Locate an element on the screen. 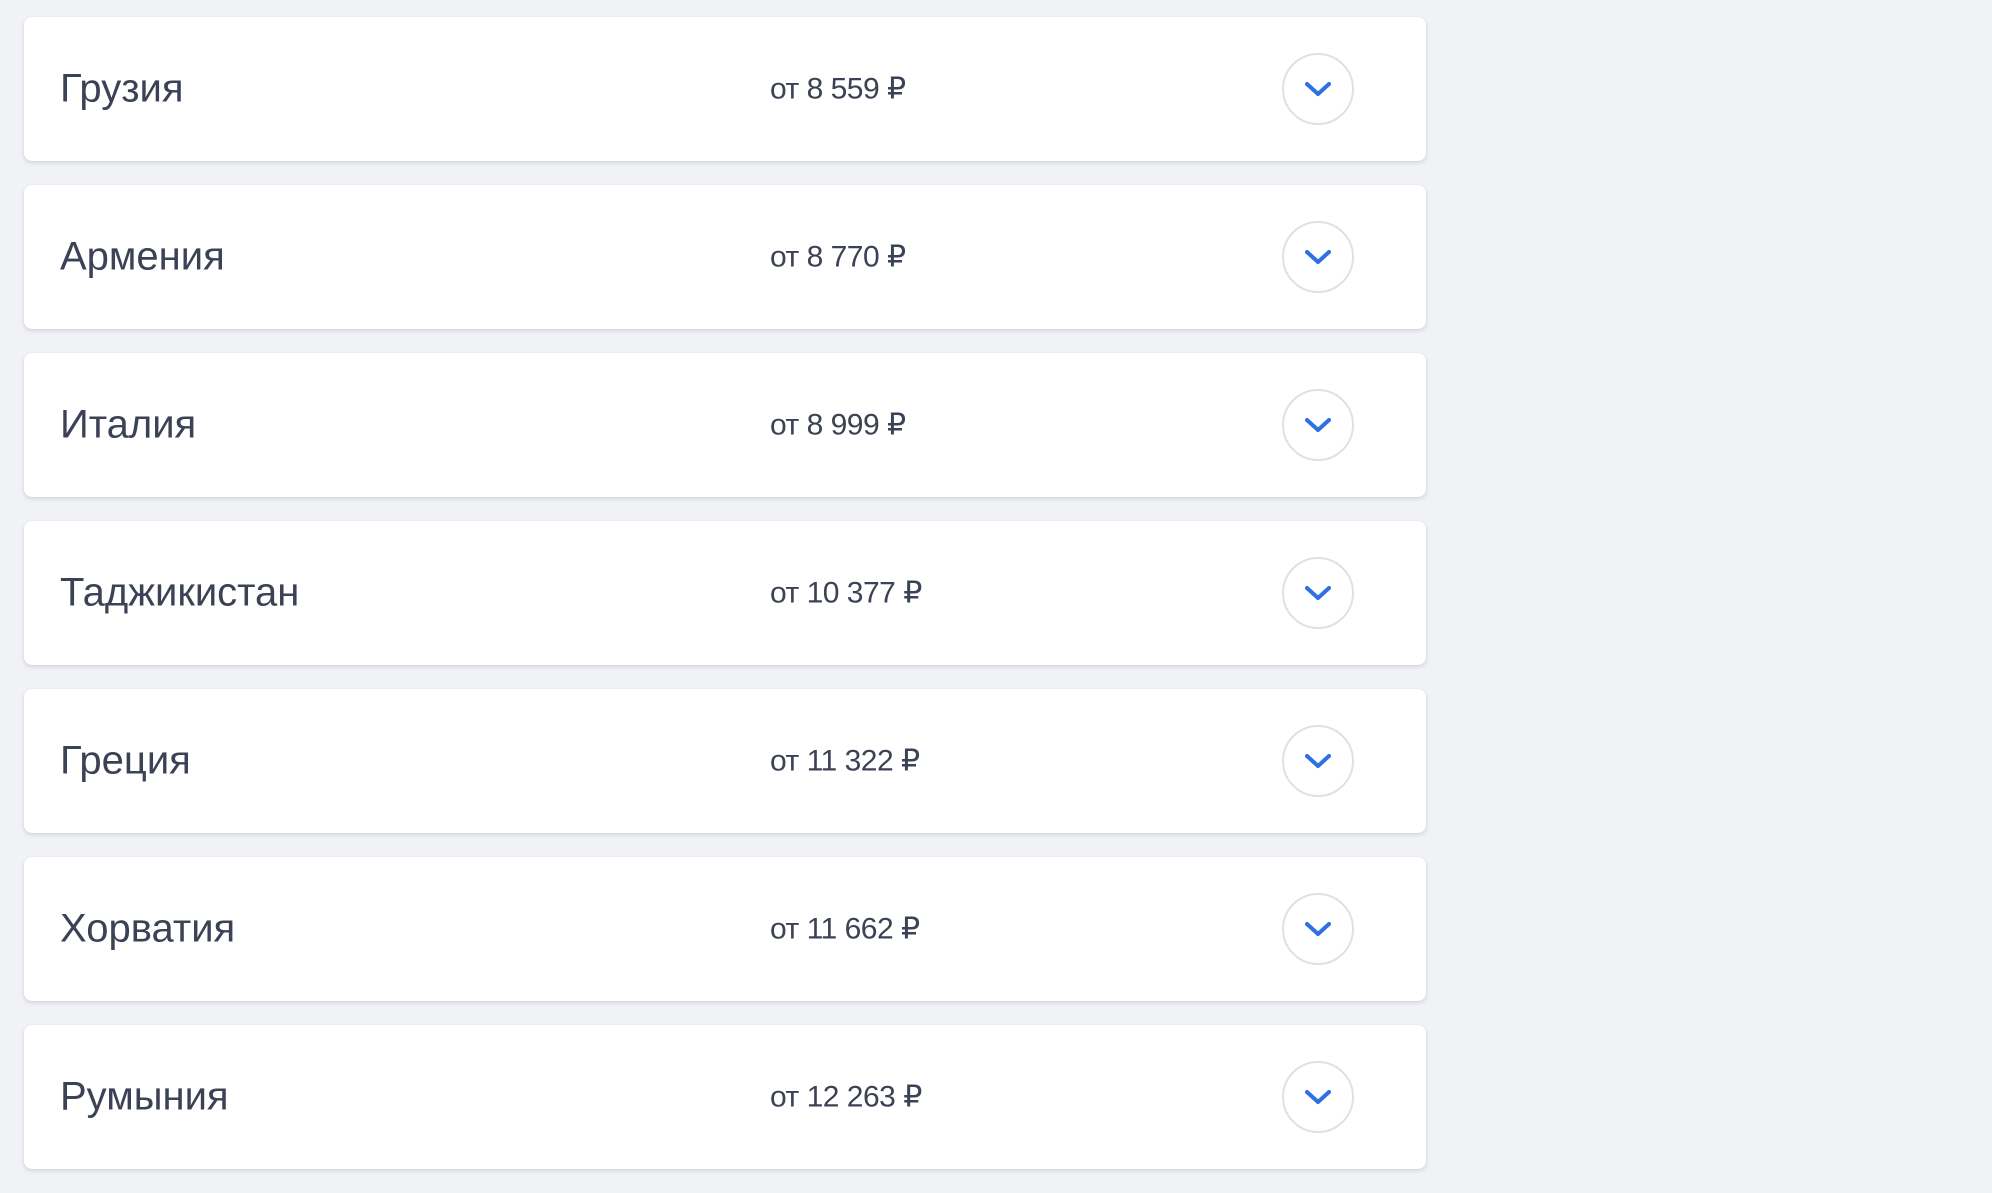 This screenshot has height=1193, width=1992. country-name: Хорватия is located at coordinates (148, 928).